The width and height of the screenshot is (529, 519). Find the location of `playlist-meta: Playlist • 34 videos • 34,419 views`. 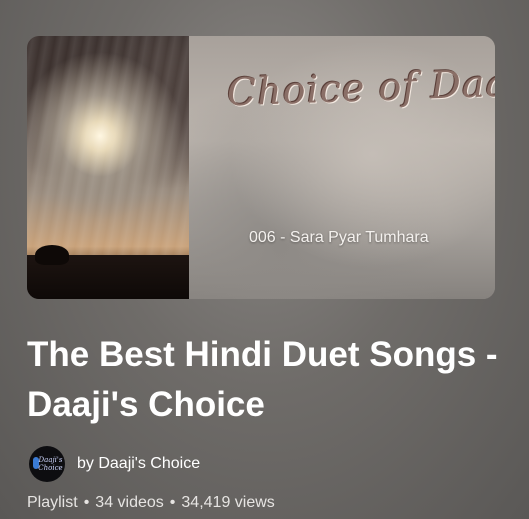

playlist-meta: Playlist • 34 videos • 34,419 views is located at coordinates (151, 503).